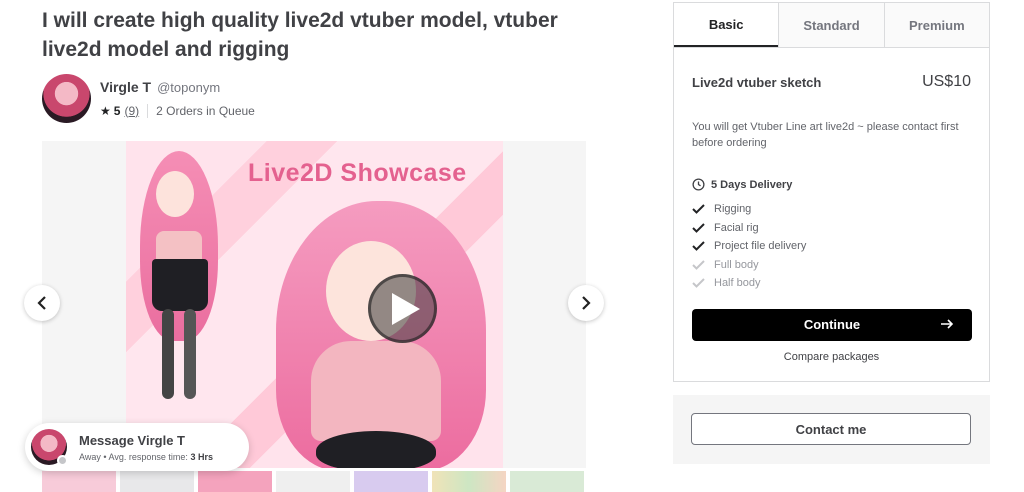 The image size is (1024, 492). I want to click on seller-handle: @toponym, so click(189, 87).